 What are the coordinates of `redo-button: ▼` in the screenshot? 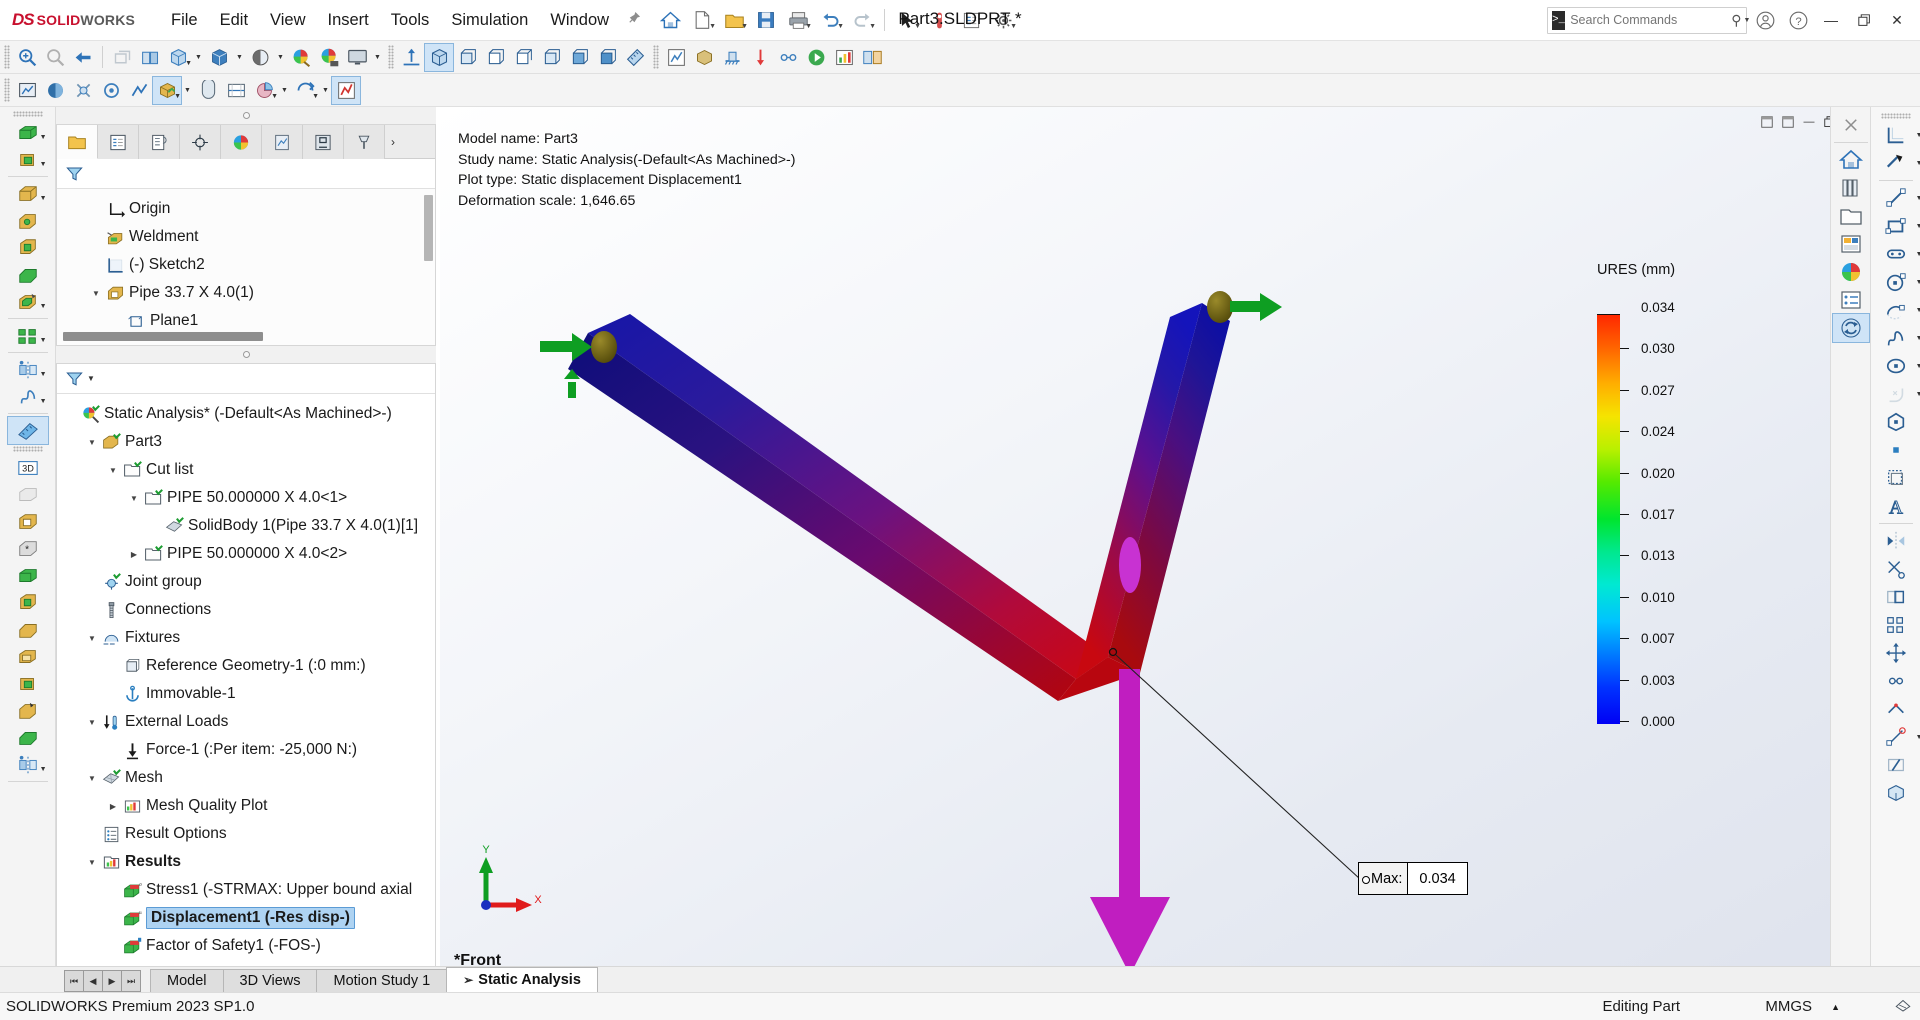 It's located at (862, 20).